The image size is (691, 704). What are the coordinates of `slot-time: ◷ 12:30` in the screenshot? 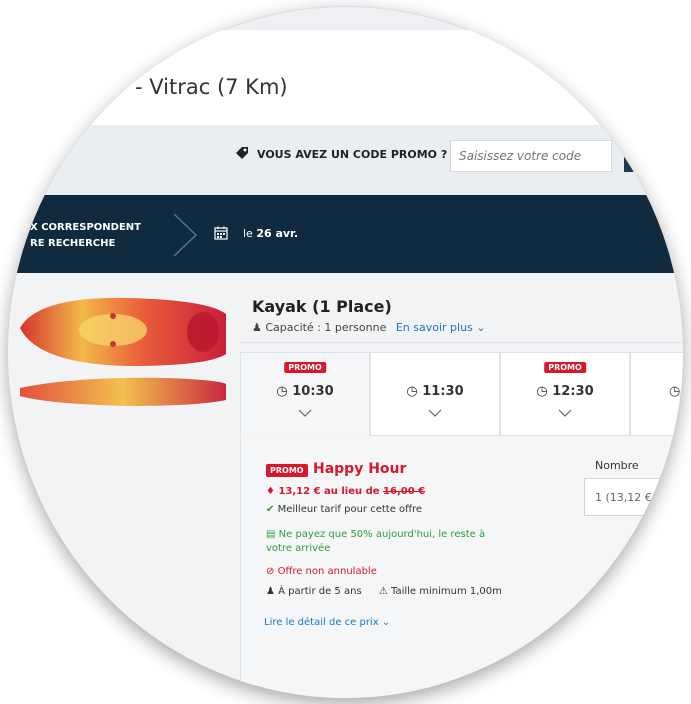 It's located at (565, 391).